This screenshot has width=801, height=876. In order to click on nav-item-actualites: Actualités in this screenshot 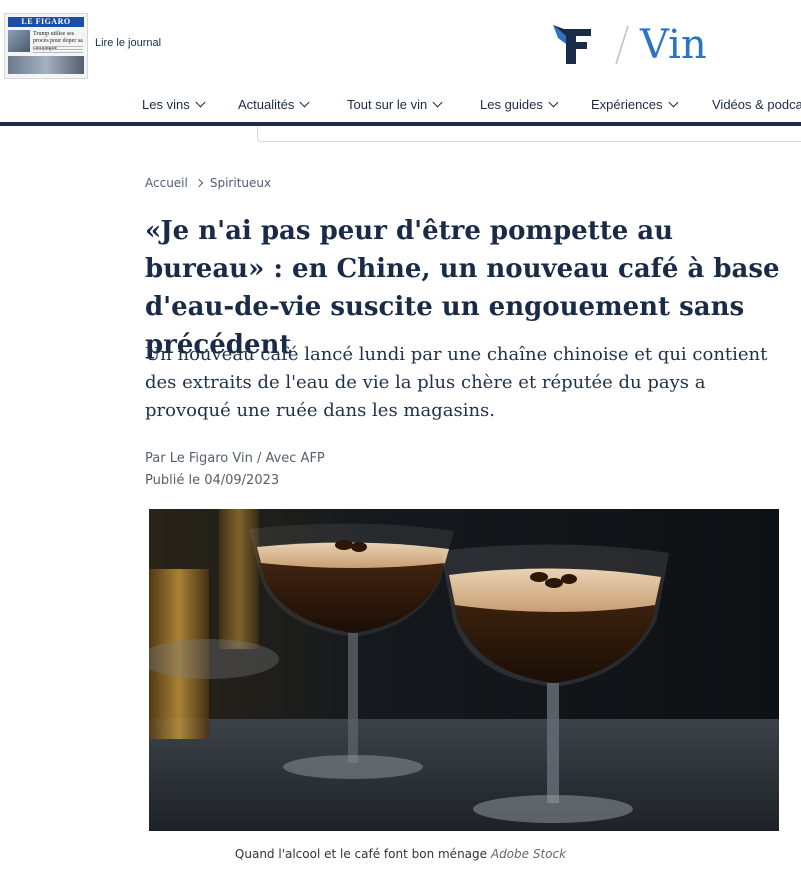, I will do `click(274, 105)`.